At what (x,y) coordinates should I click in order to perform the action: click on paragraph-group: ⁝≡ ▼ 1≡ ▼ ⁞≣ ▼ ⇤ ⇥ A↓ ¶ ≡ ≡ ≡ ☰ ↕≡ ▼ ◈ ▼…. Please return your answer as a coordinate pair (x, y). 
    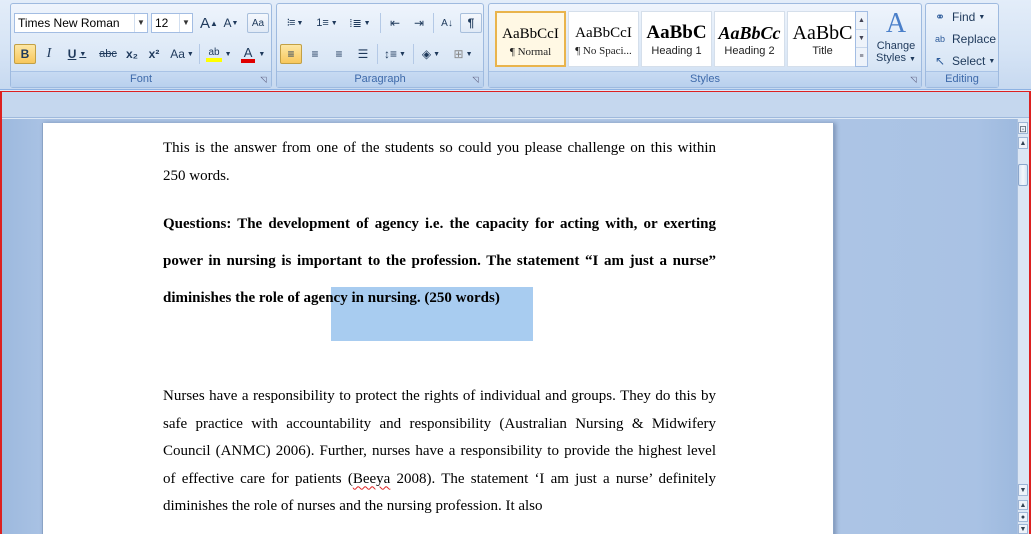
    Looking at the image, I should click on (380, 45).